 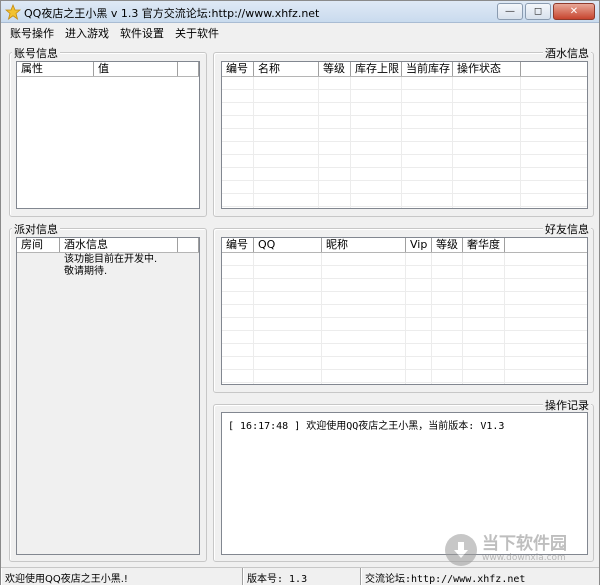 I want to click on col-friend-vip: Vip, so click(x=419, y=245).